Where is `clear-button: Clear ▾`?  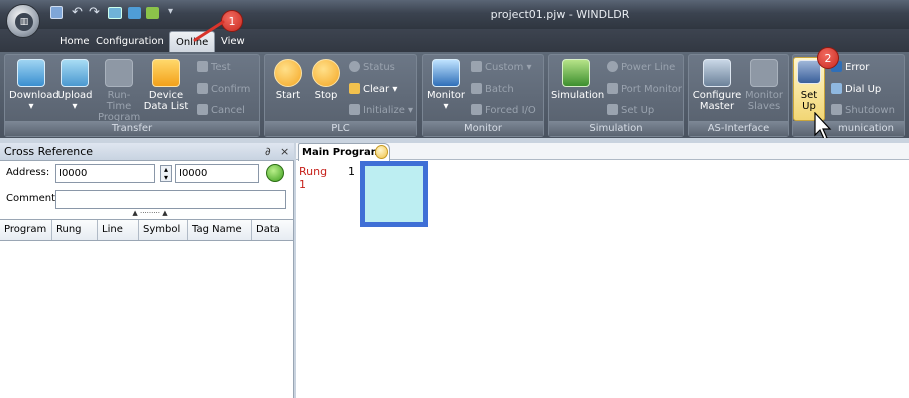 clear-button: Clear ▾ is located at coordinates (373, 89).